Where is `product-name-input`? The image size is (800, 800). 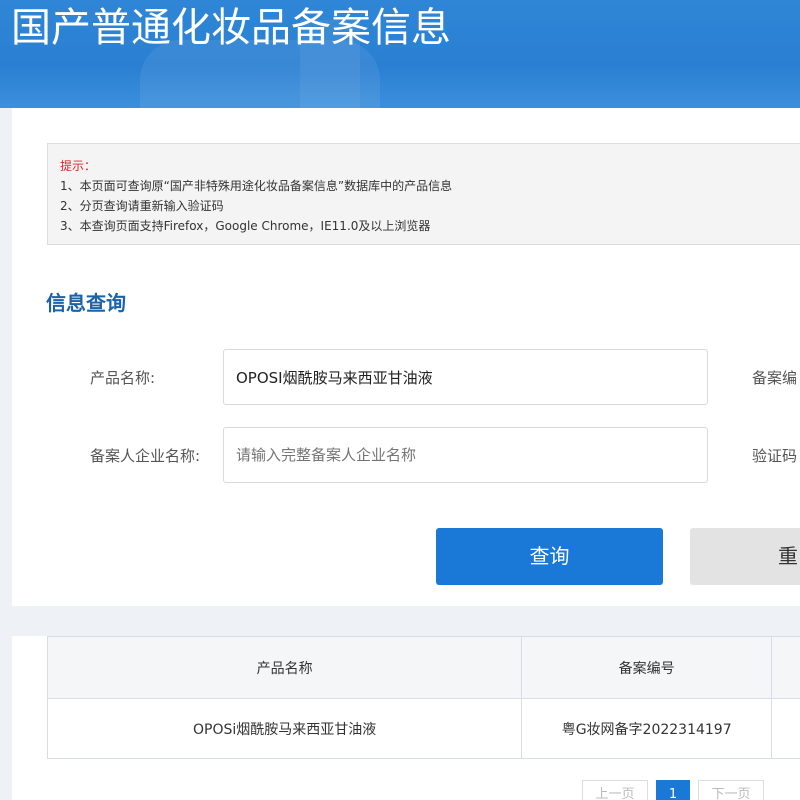
product-name-input is located at coordinates (465, 377).